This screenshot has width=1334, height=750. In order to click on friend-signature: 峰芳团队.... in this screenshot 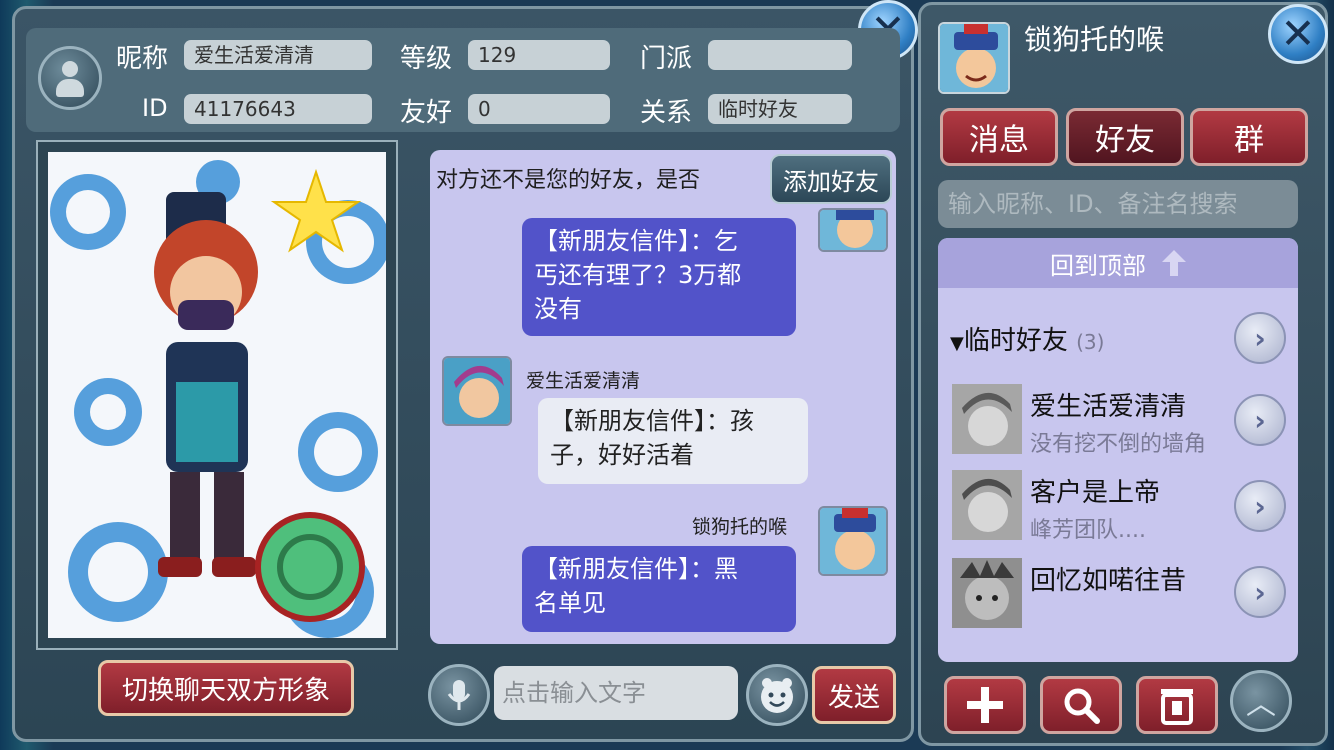, I will do `click(1088, 530)`.